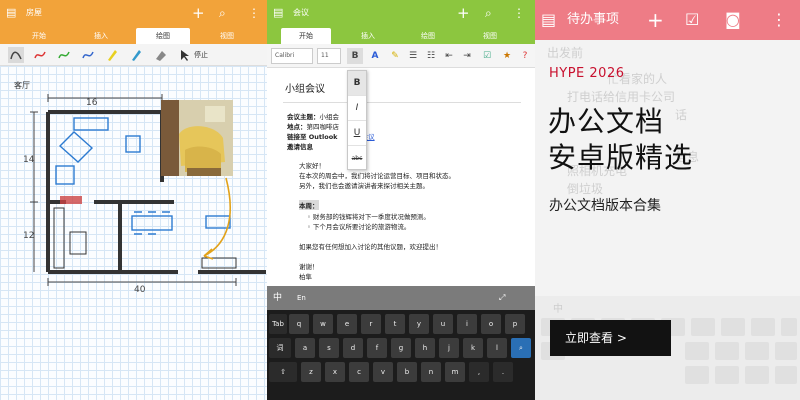 Image resolution: width=800 pixels, height=400 pixels. I want to click on headline-line-2: 安卓版精选, so click(621, 157).